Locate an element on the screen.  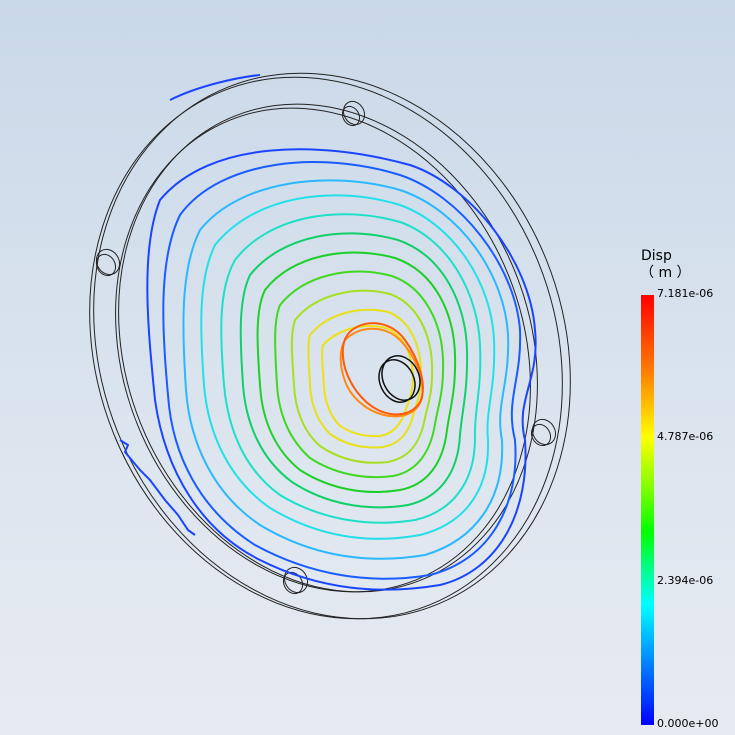
bolt-hole-right is located at coordinates (543, 432).